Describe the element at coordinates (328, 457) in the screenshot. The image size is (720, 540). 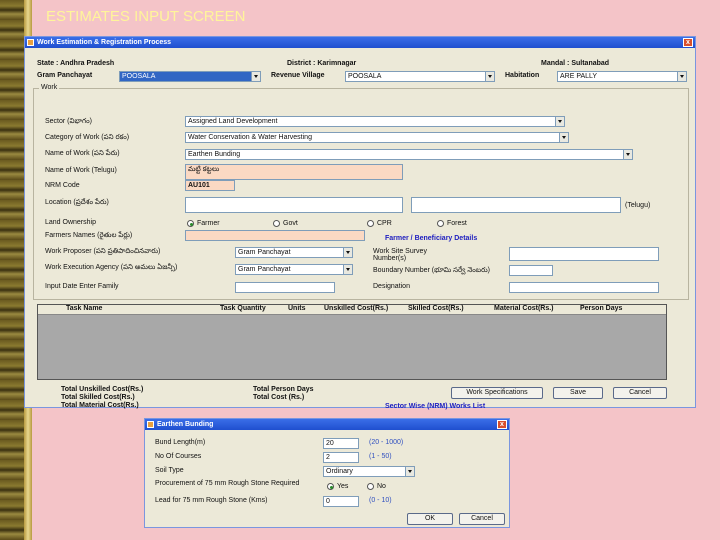
I see `courses-value: 2` at that location.